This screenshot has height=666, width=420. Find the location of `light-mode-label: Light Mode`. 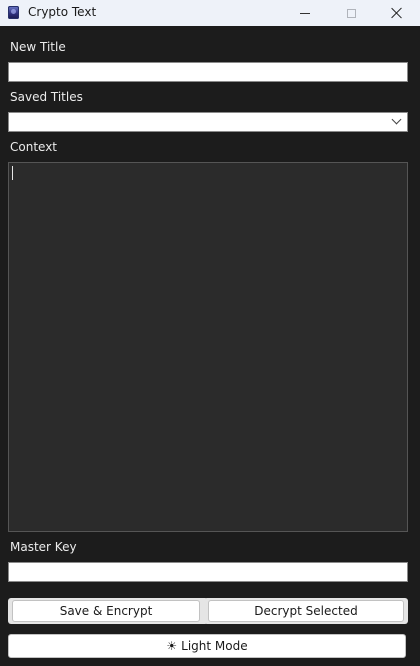

light-mode-label: Light Mode is located at coordinates (214, 646).